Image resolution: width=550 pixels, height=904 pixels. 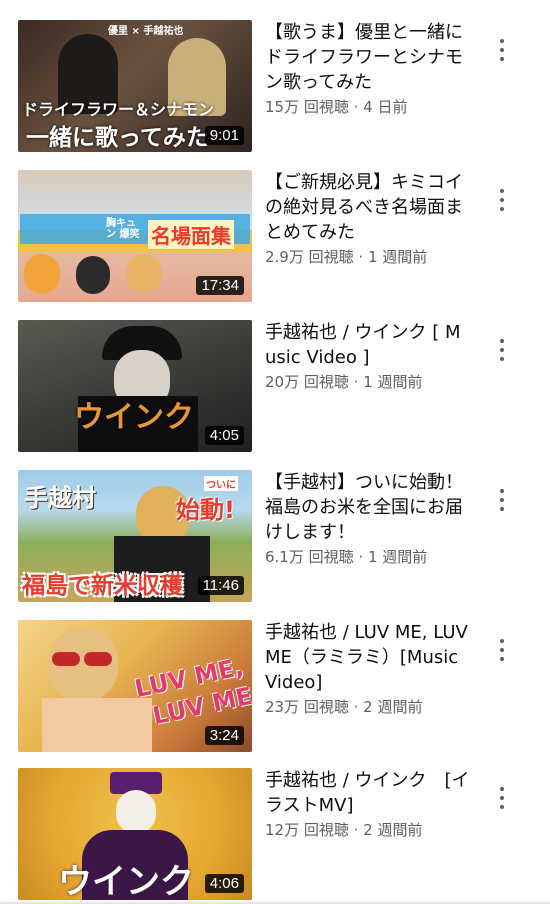 I want to click on view-count: 20万 回視聴, so click(x=307, y=382).